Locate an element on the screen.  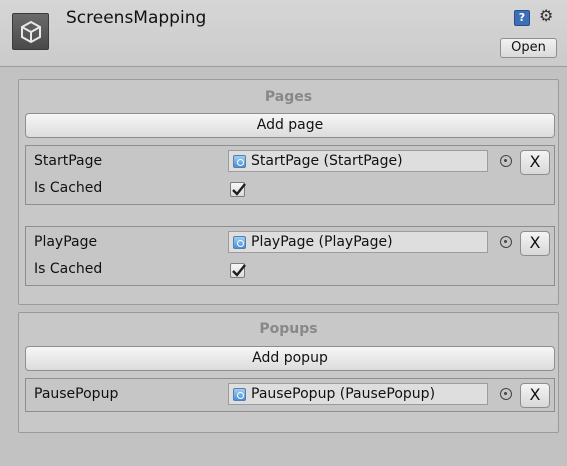
component-title: ScreensMapping is located at coordinates (136, 18).